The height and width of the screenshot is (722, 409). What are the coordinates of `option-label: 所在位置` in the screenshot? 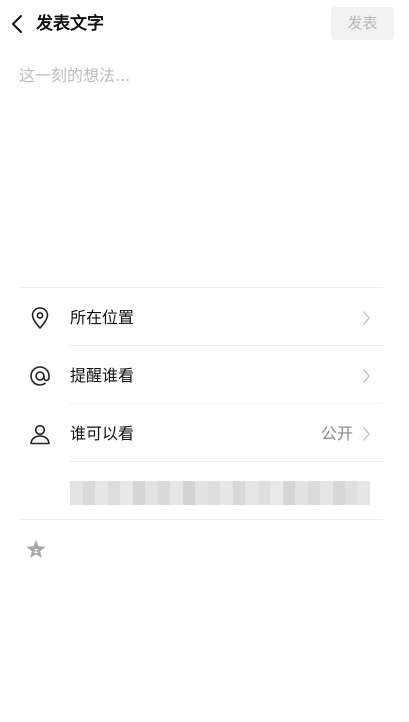 It's located at (102, 317).